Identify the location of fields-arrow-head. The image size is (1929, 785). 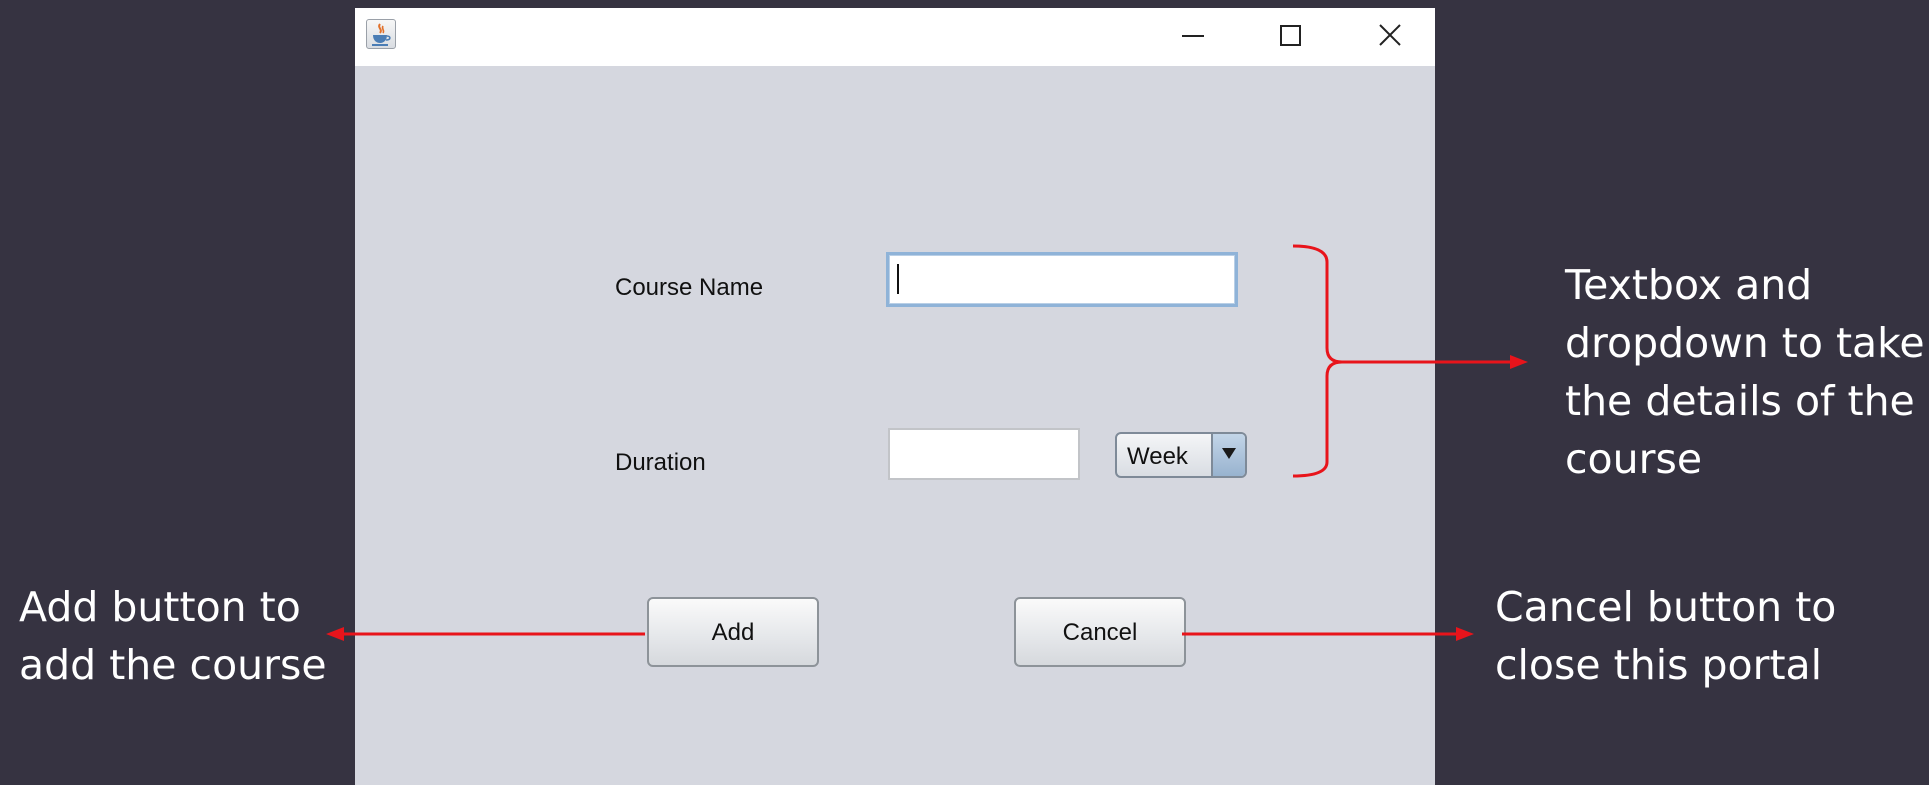
(1519, 362).